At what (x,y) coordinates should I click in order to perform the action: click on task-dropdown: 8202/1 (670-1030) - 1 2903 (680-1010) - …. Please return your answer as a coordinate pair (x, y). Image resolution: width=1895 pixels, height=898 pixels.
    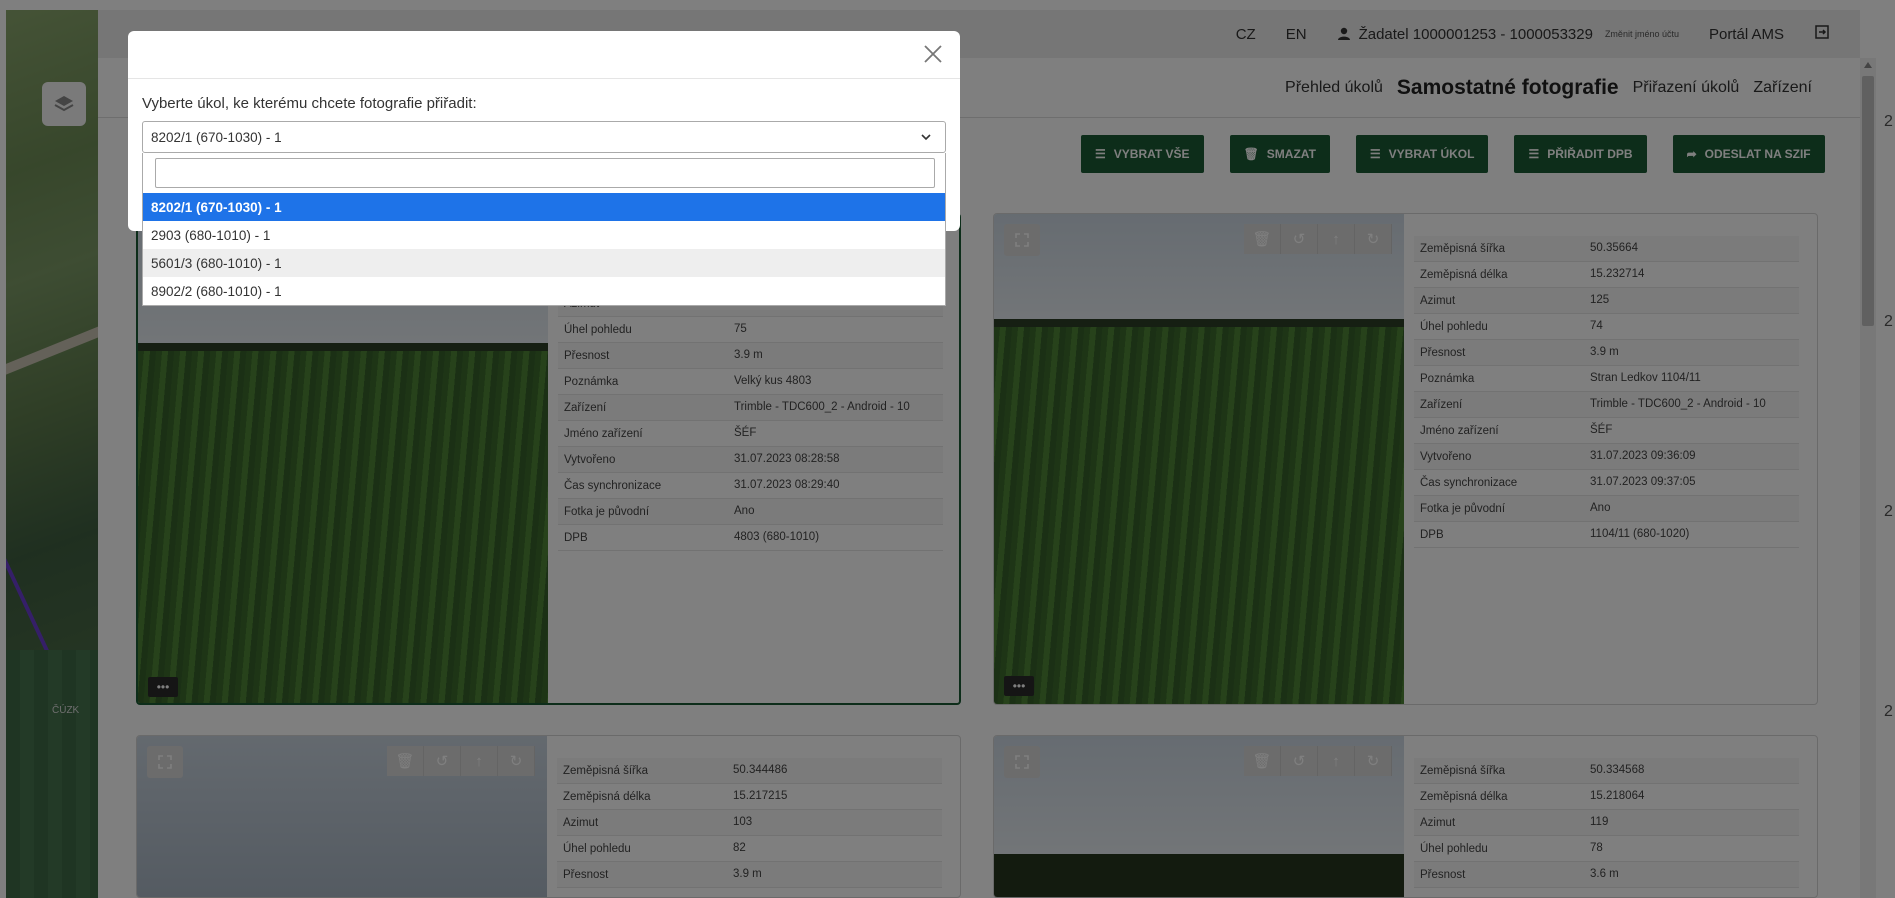
    Looking at the image, I should click on (544, 229).